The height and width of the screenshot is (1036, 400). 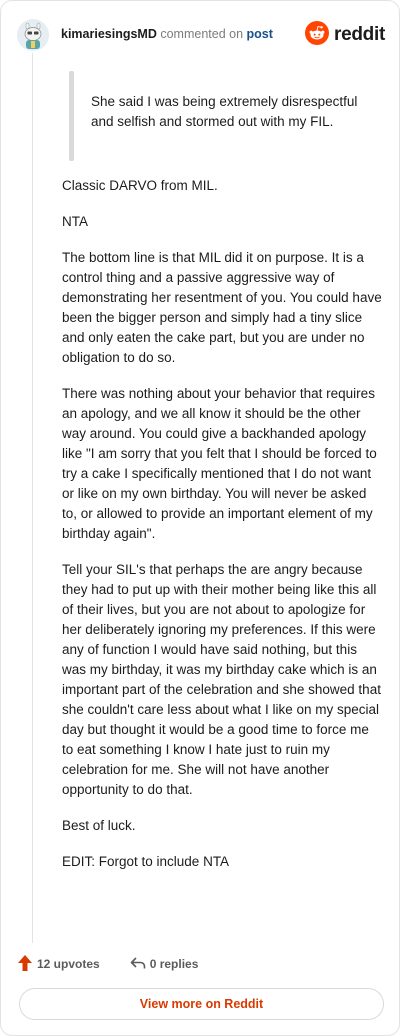 I want to click on reddit-brand: reddit, so click(x=345, y=35).